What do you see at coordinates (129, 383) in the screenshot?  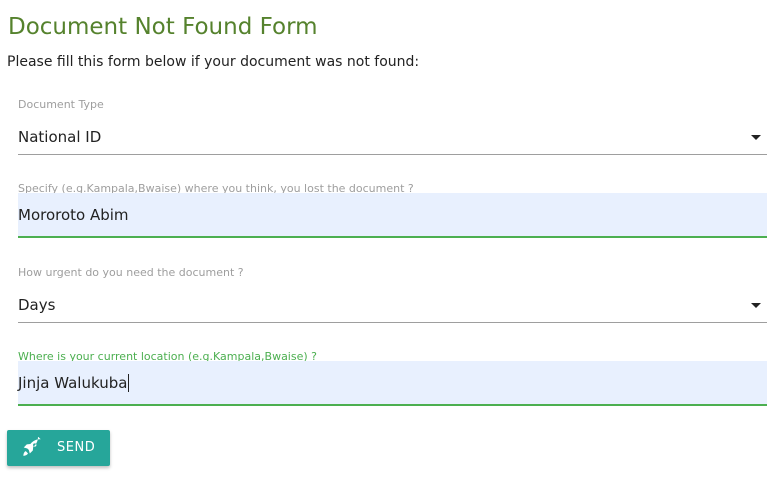 I see `text-cursor` at bounding box center [129, 383].